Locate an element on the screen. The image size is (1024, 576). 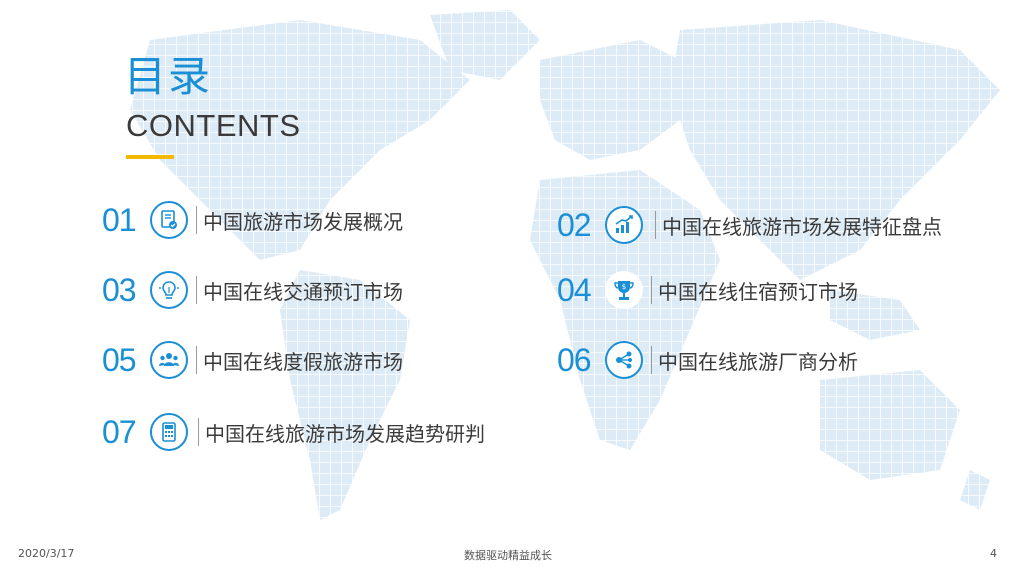
trophy-icon: $ is located at coordinates (624, 290).